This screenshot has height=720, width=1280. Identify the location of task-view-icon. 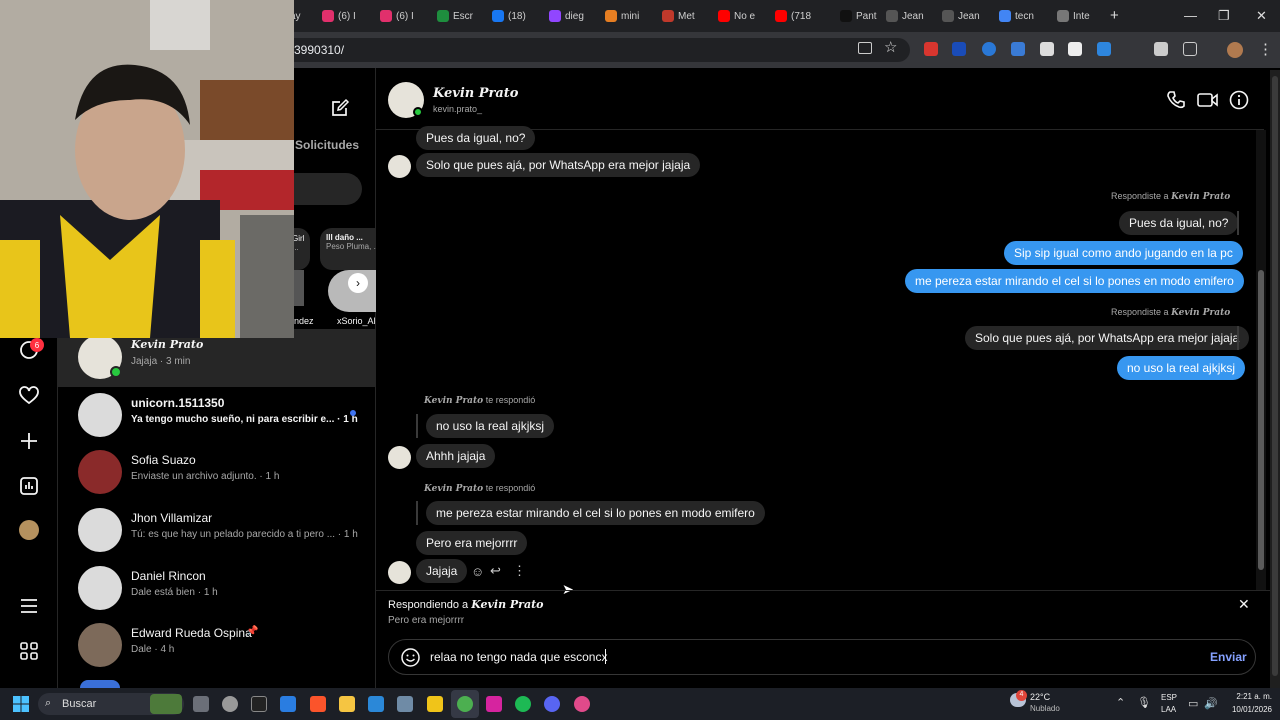
(201, 704).